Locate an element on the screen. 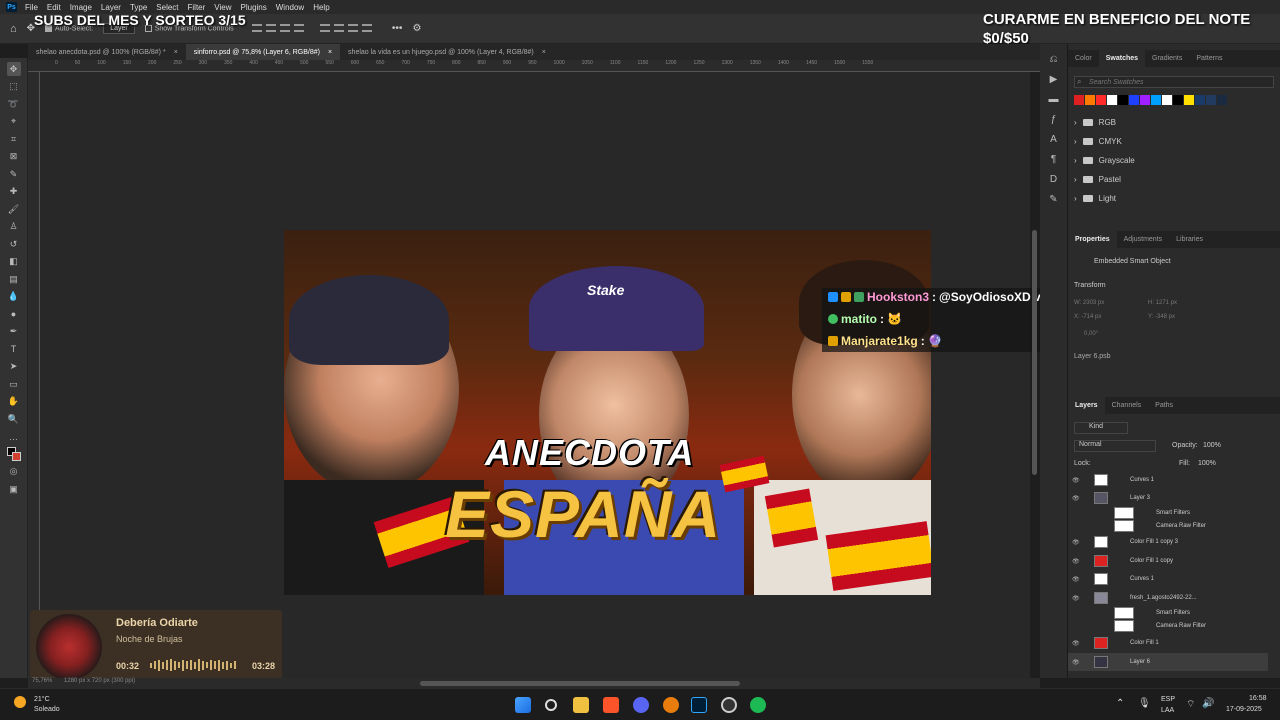  tab-sinforro: sinforro.psd @ 75,8% (Layer 6, RGB/8#) × is located at coordinates (263, 52).